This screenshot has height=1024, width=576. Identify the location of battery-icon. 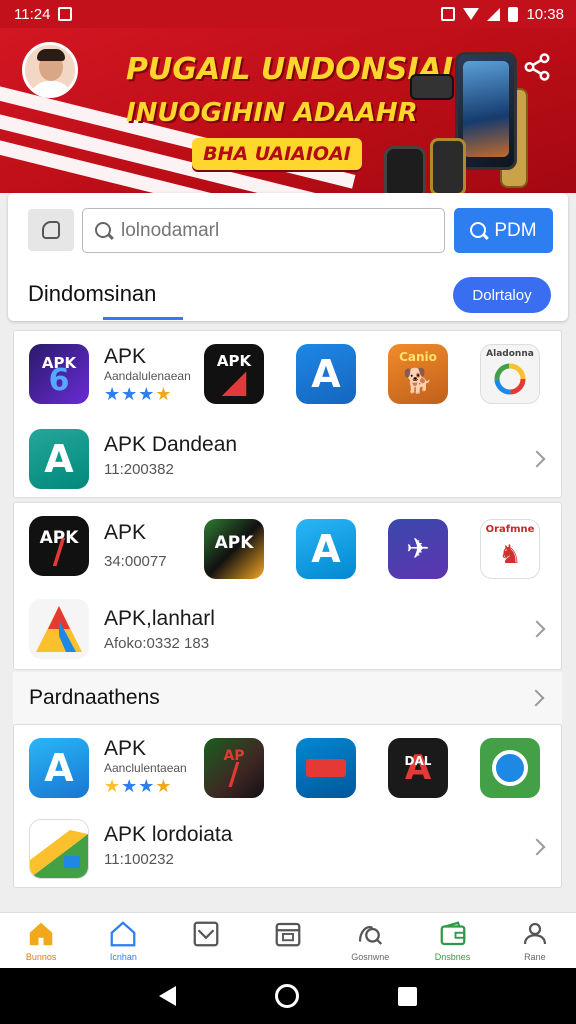
(513, 14).